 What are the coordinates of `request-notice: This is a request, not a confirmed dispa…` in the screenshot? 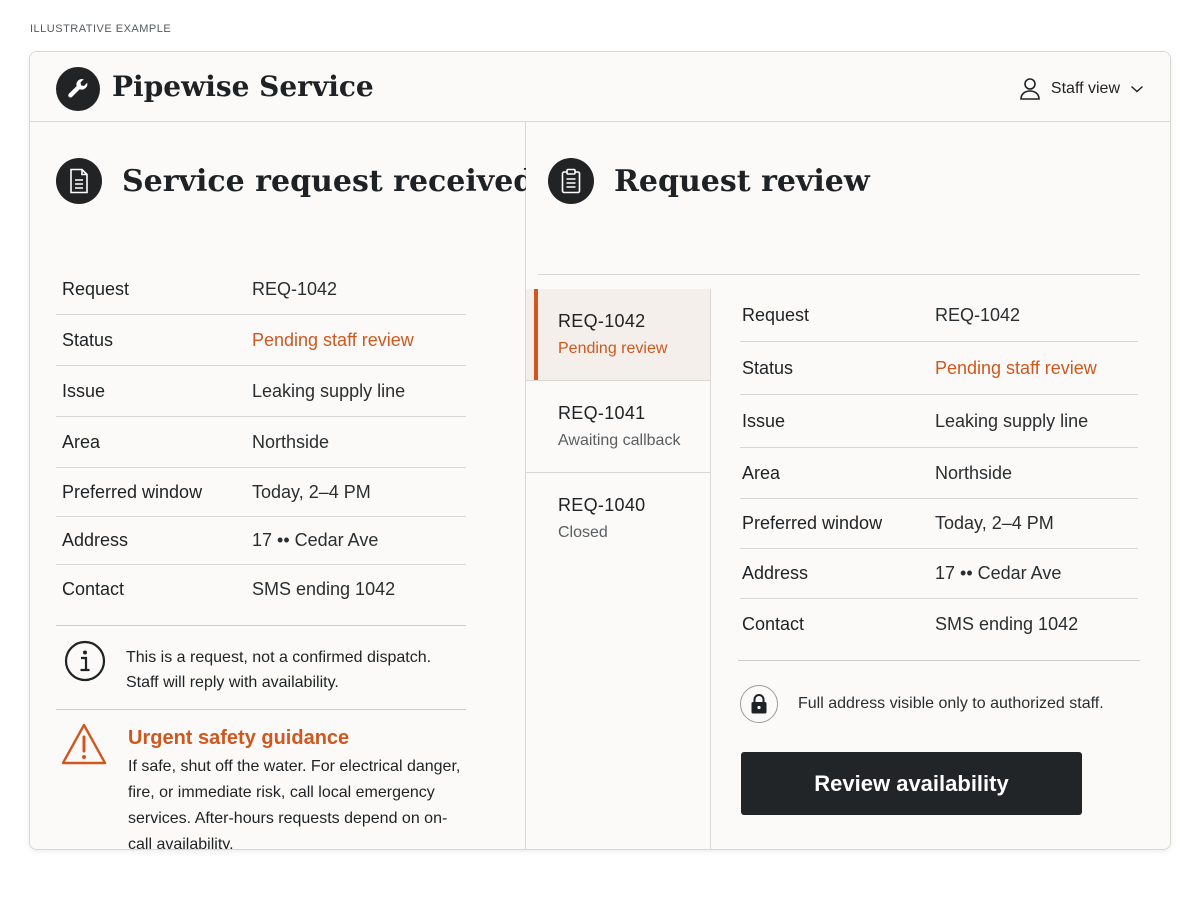 It's located at (261, 660).